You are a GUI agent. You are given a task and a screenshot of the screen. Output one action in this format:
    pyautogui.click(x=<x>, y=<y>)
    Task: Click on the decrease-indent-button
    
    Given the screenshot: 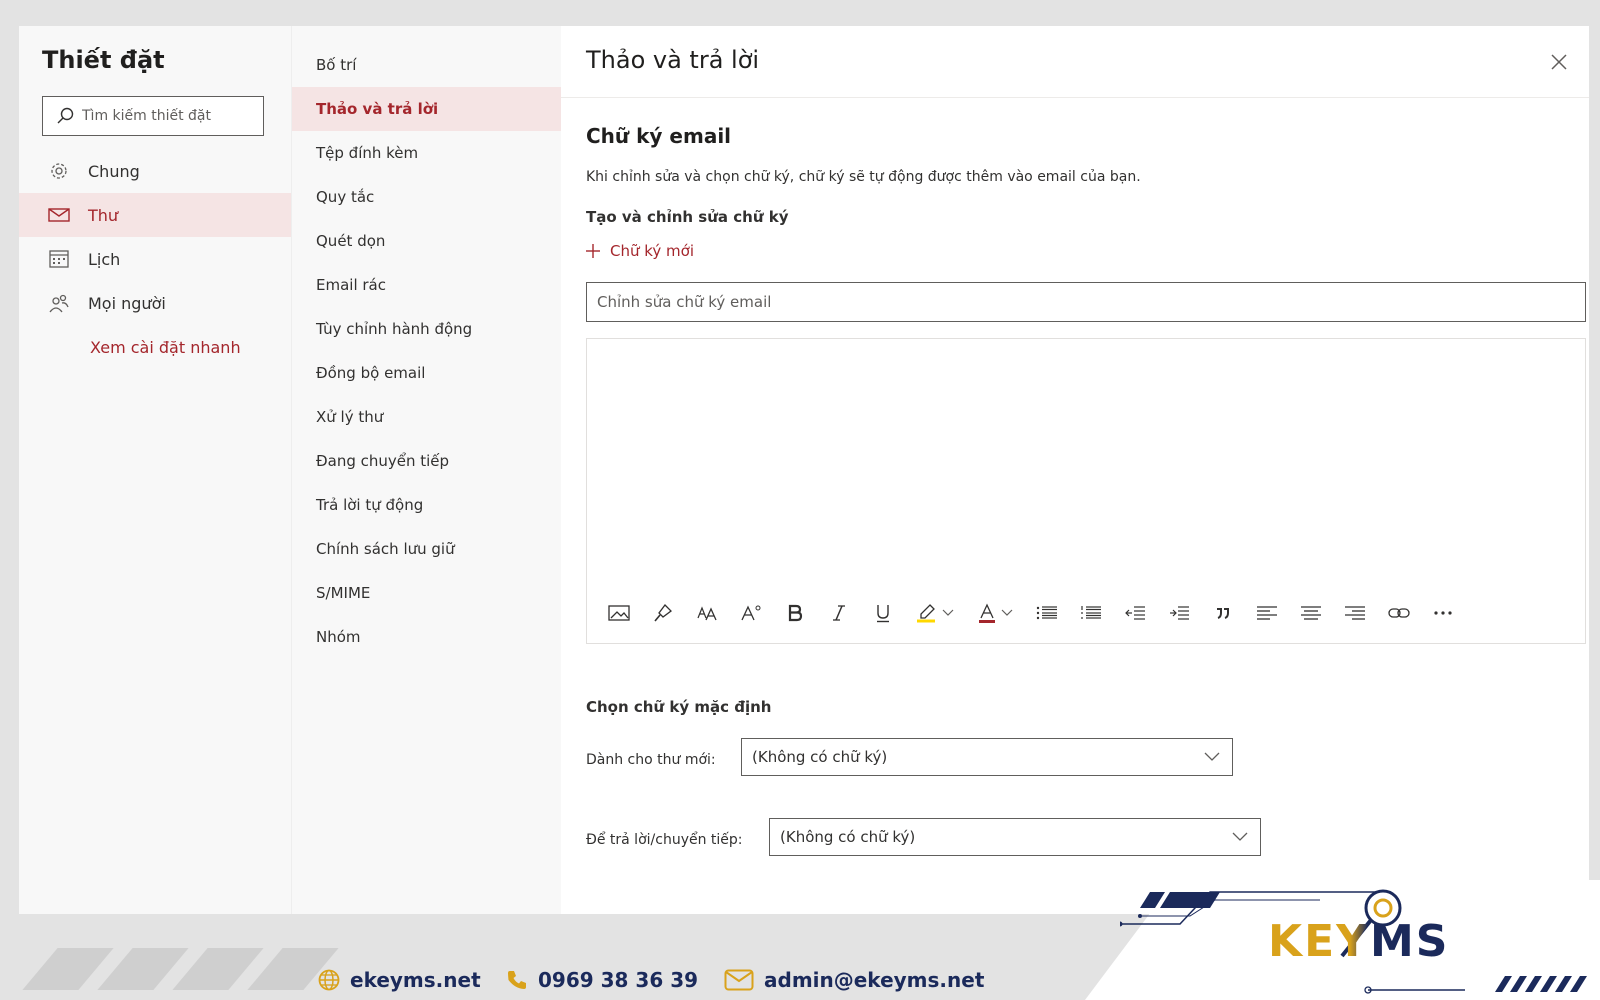 What is the action you would take?
    pyautogui.click(x=1135, y=613)
    